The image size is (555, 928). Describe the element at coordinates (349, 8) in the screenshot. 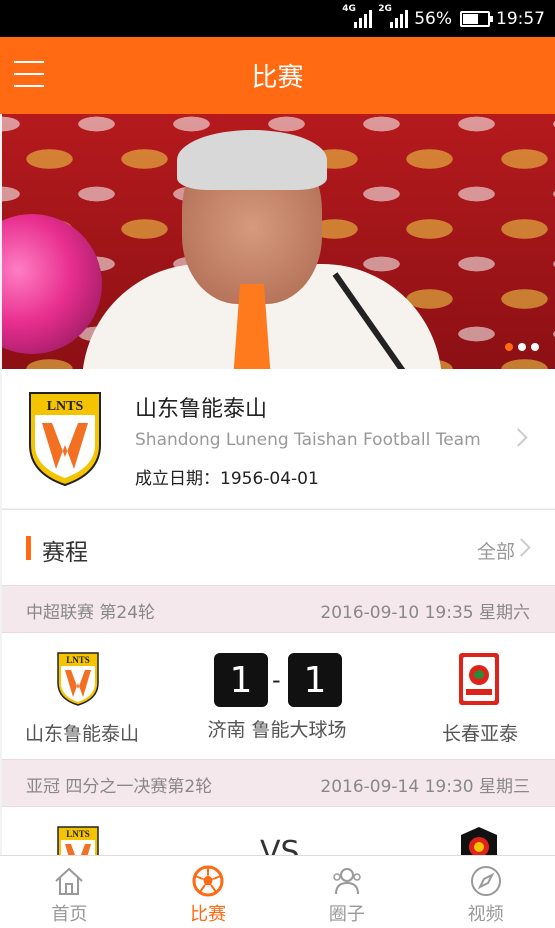

I see `network-type-label: 4G` at that location.